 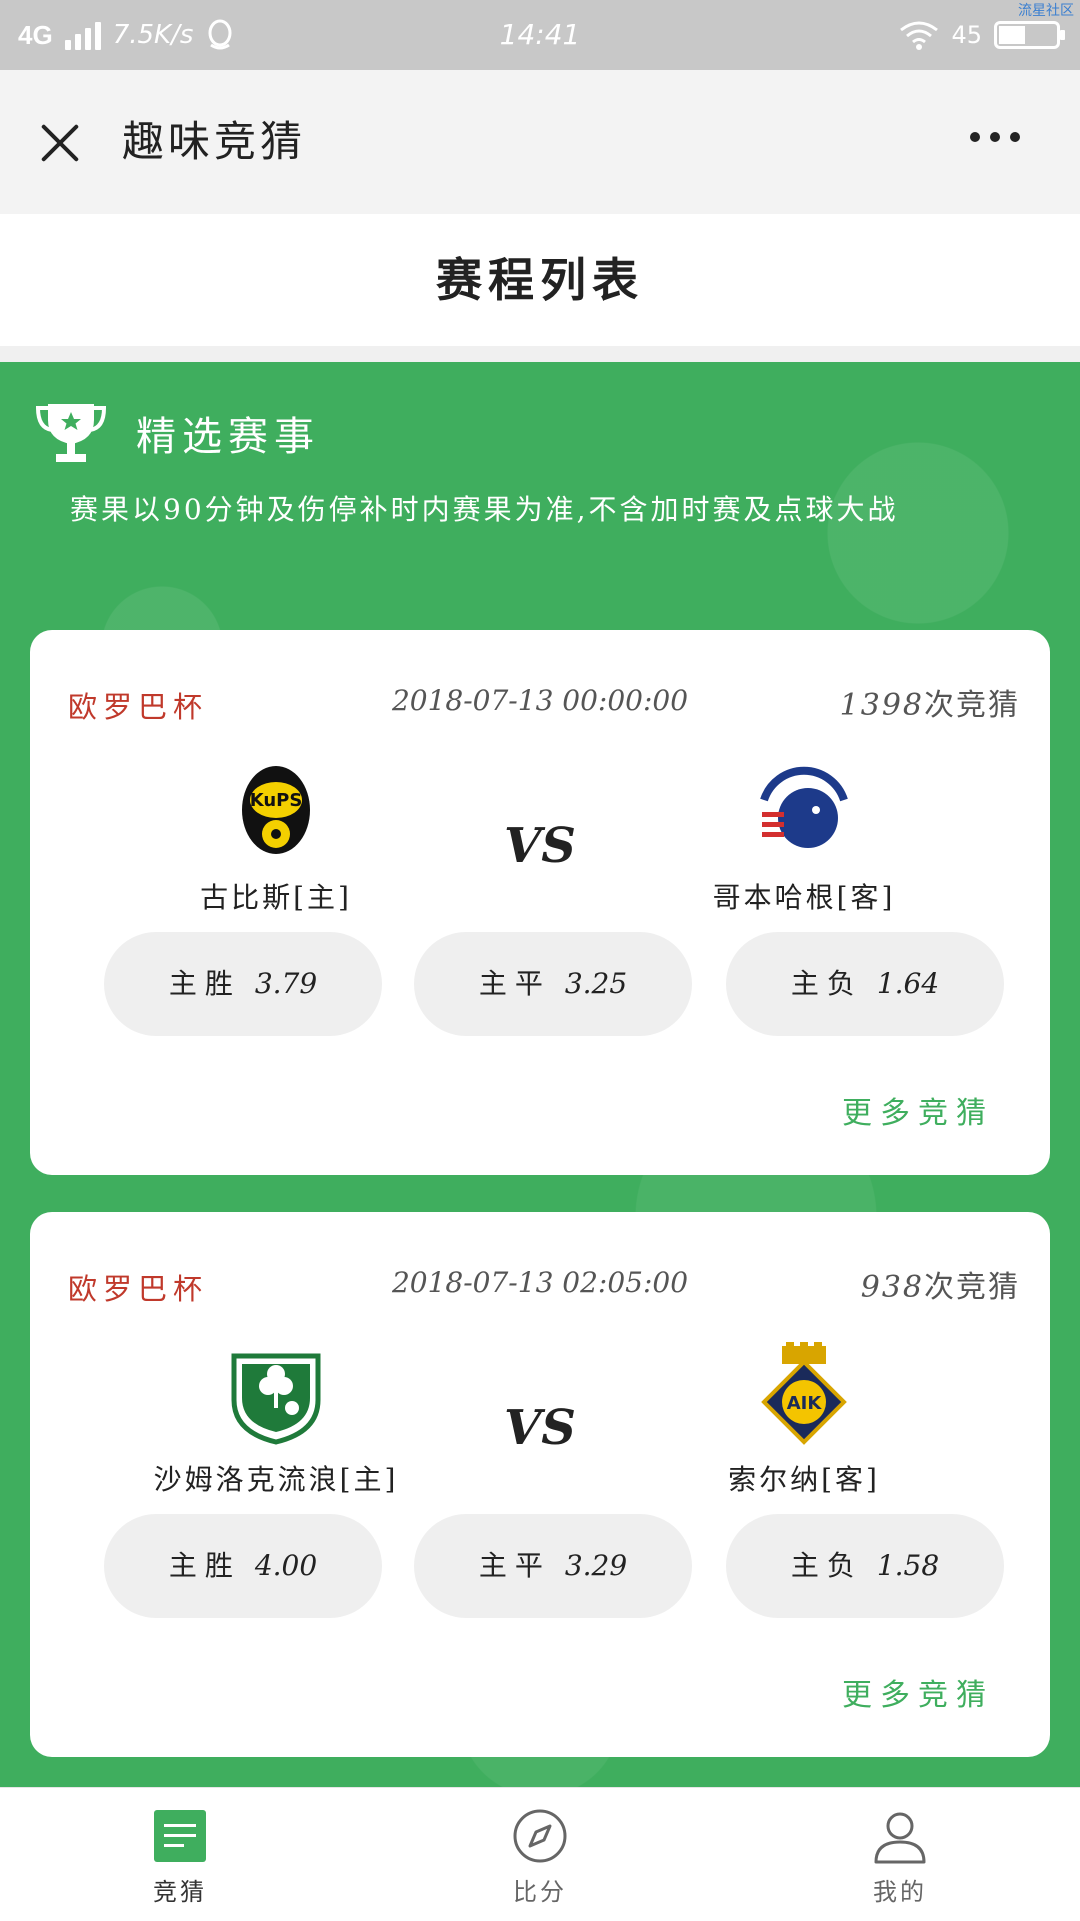 I want to click on odds-draw-button: 主平 3.25, so click(x=553, y=984).